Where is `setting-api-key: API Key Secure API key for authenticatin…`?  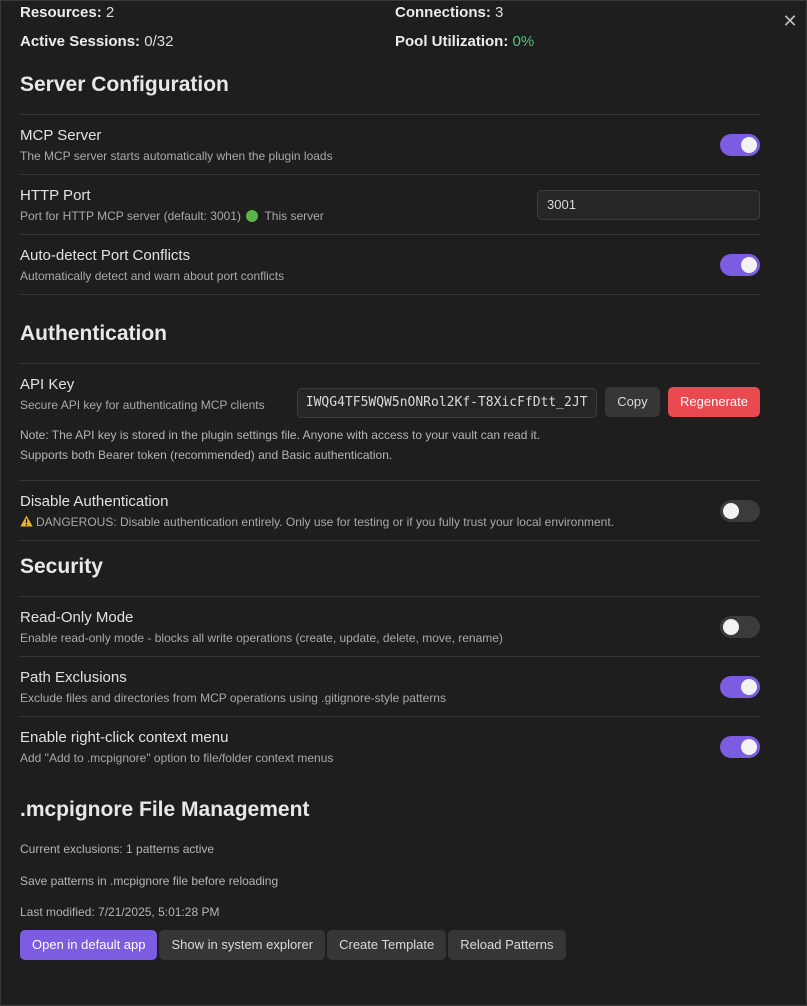
setting-api-key: API Key Secure API key for authenticatin… is located at coordinates (390, 422).